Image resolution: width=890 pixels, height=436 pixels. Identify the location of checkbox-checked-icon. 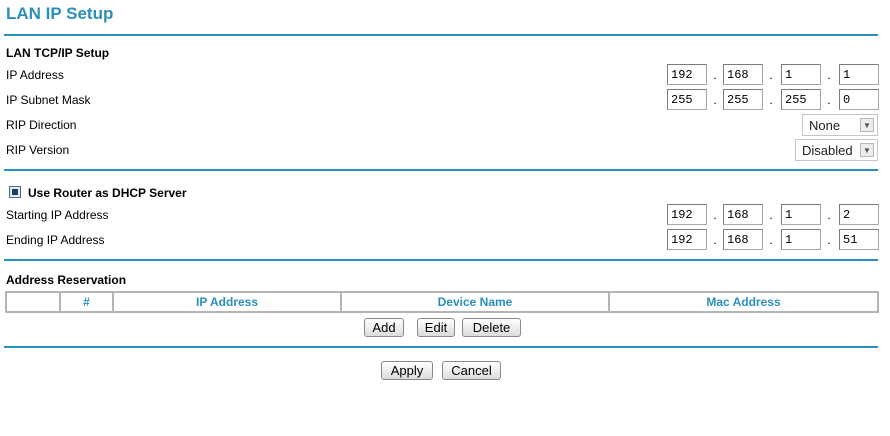
(15, 192).